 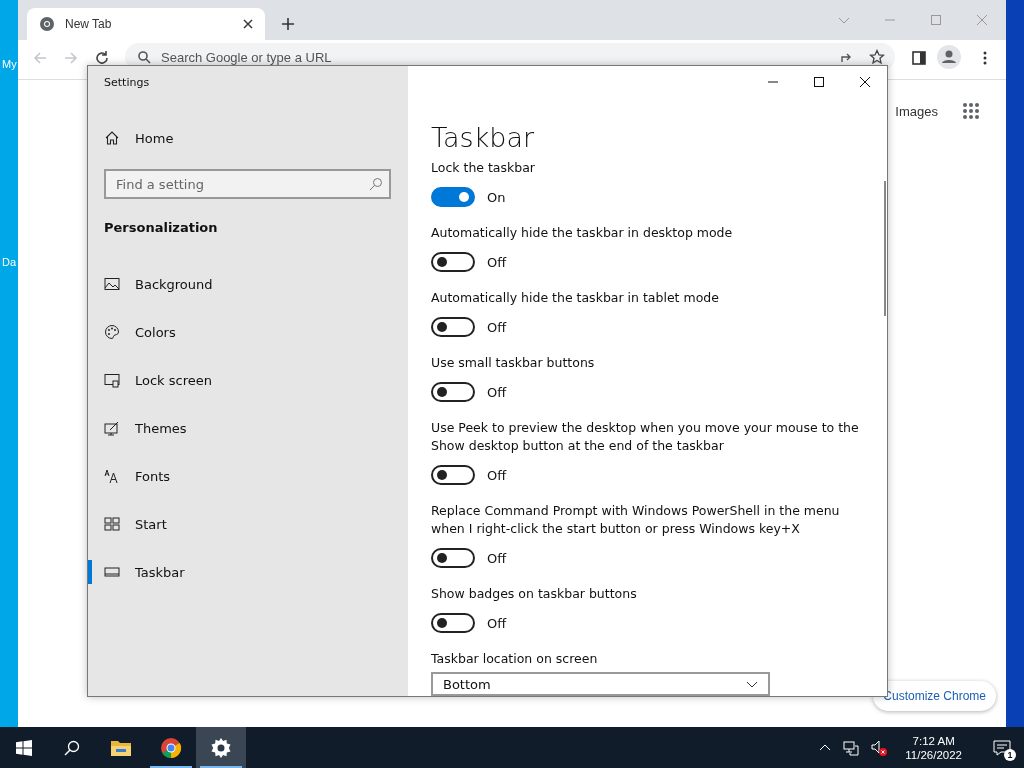 I want to click on new-tab-icon, so click(x=288, y=24).